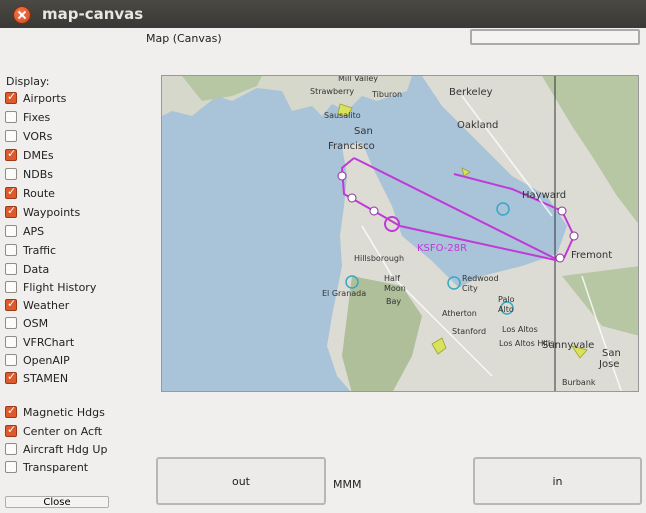  I want to click on checkbox-label: Traffic, so click(40, 250).